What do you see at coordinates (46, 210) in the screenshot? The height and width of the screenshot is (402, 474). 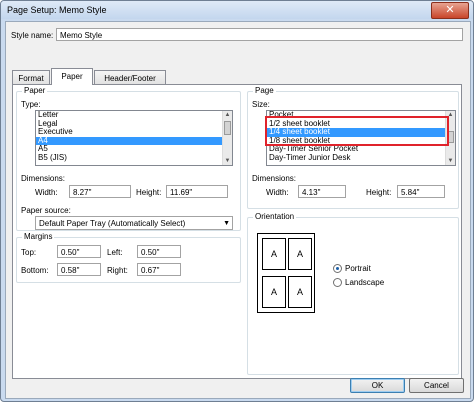 I see `paper-source-label: Paper source:` at bounding box center [46, 210].